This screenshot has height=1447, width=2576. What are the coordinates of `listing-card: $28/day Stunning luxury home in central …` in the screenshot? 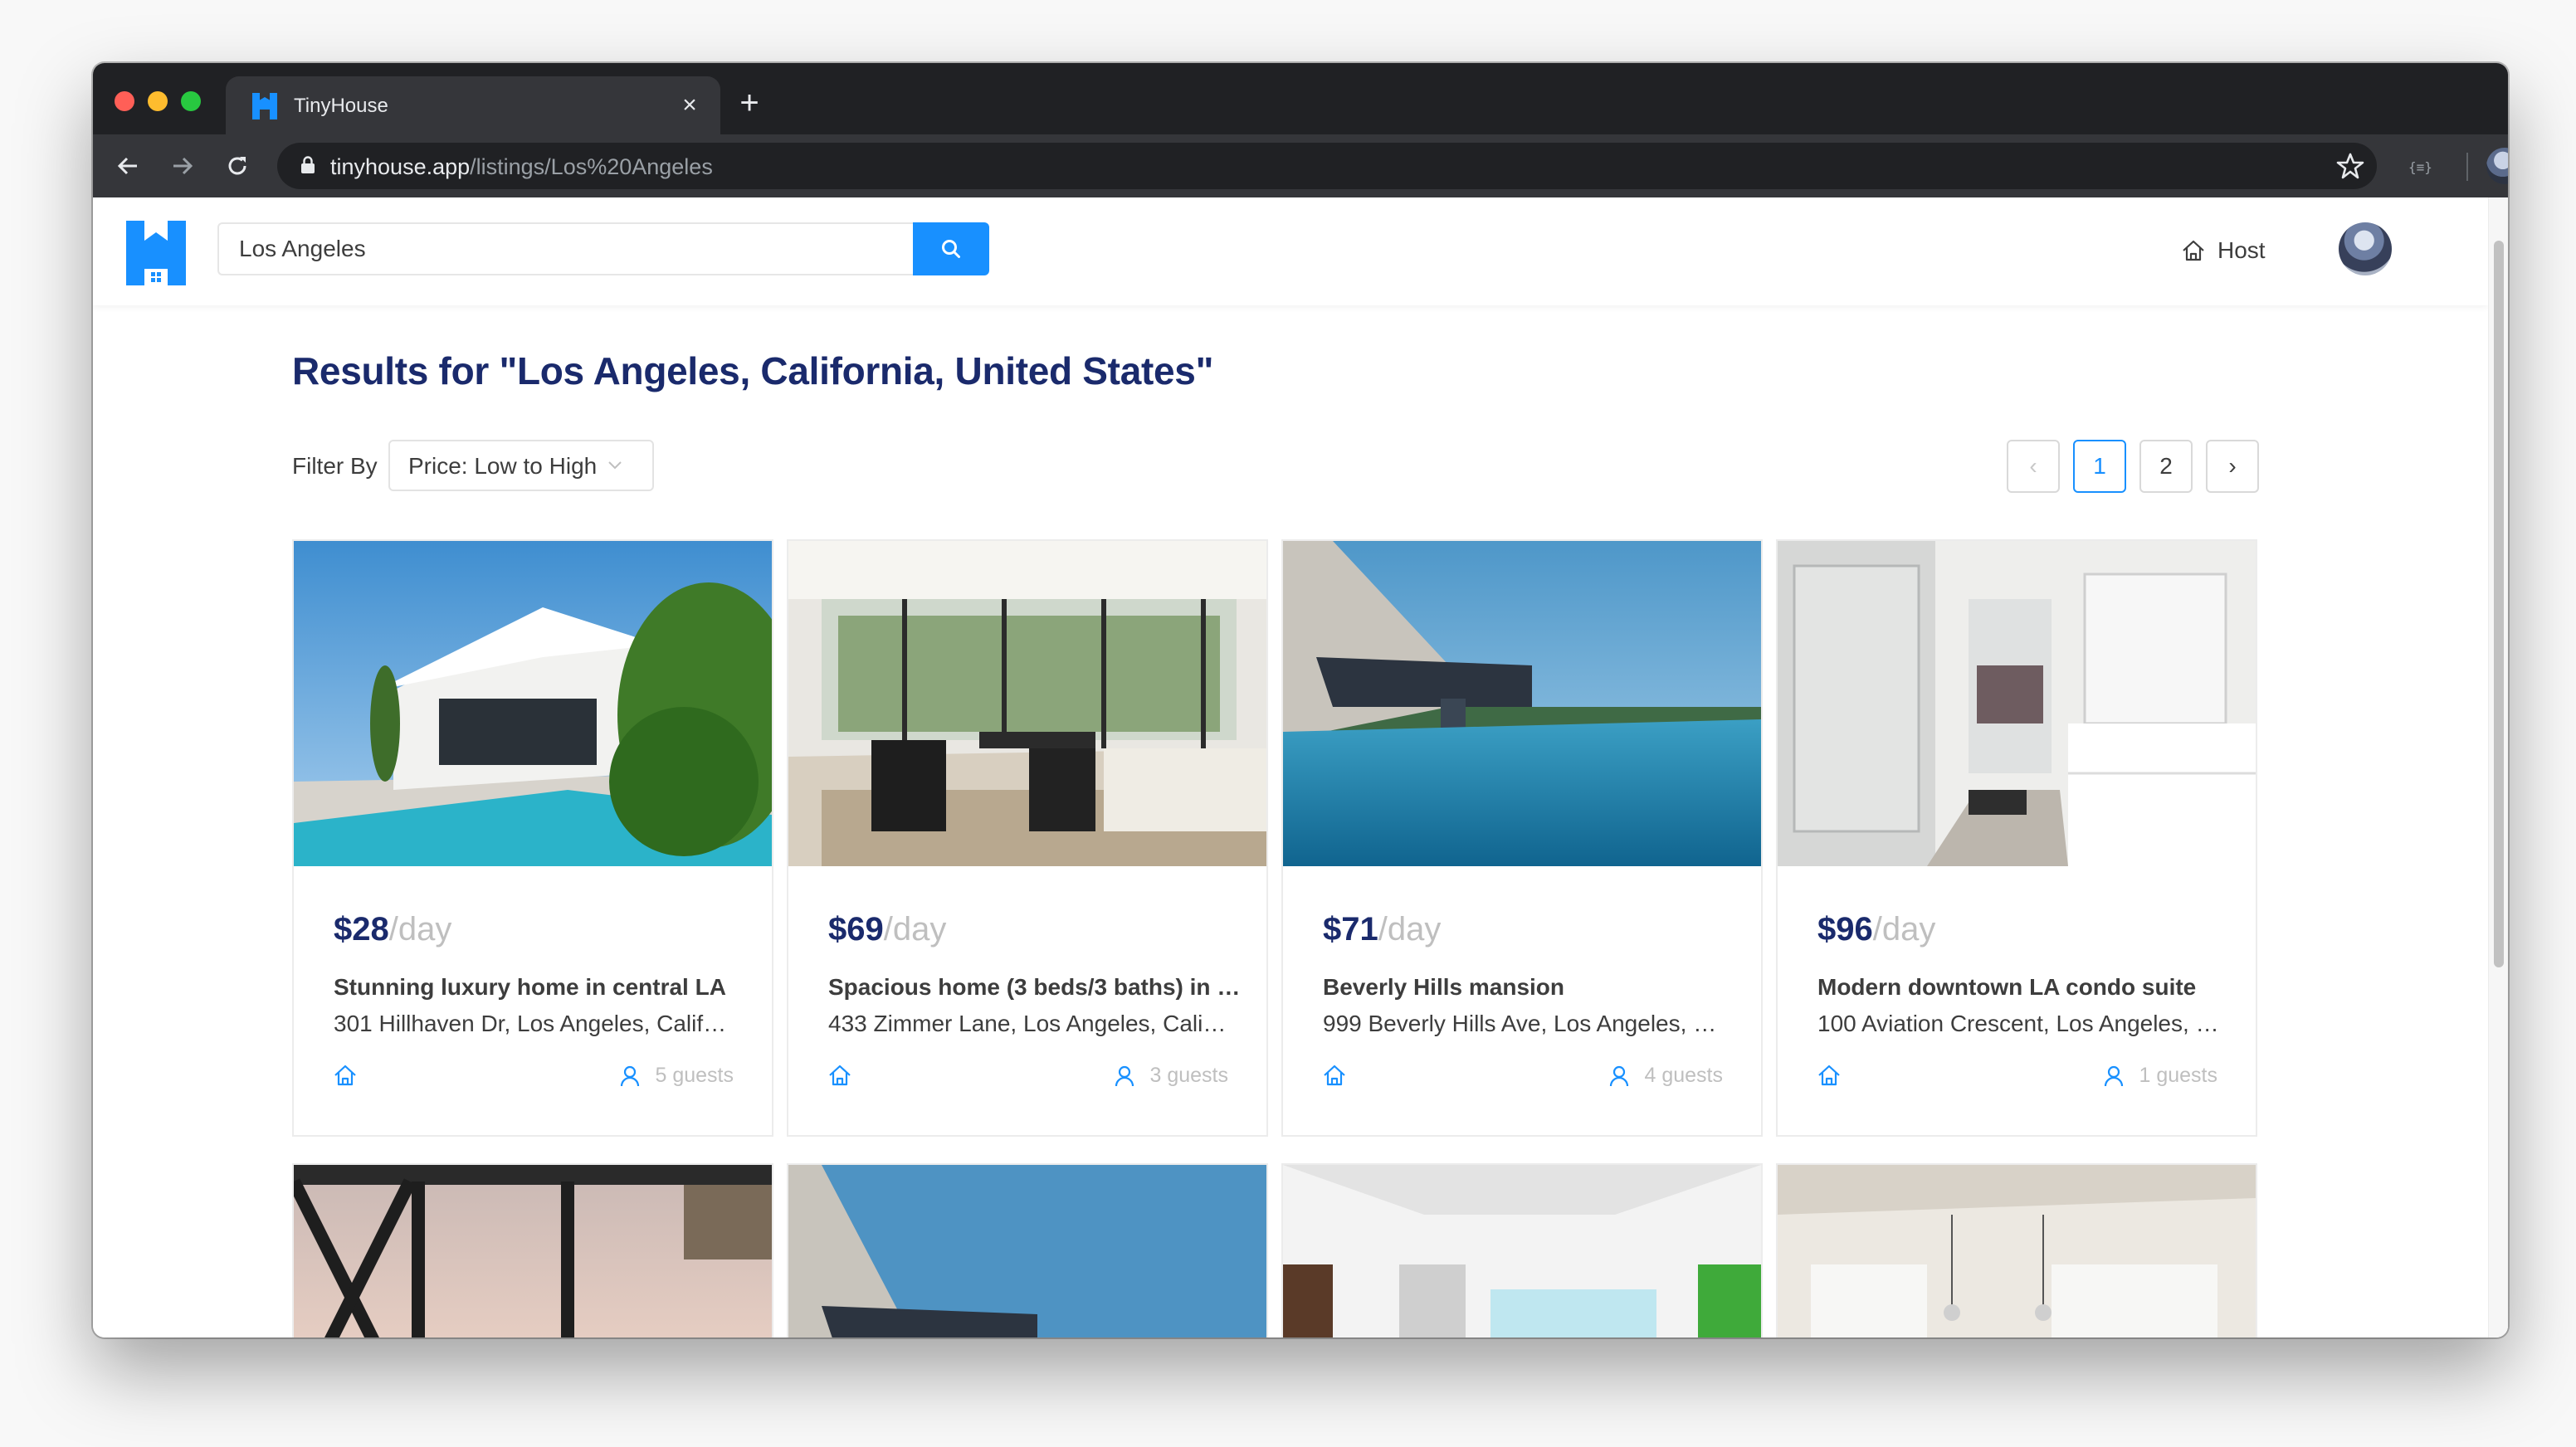 It's located at (533, 838).